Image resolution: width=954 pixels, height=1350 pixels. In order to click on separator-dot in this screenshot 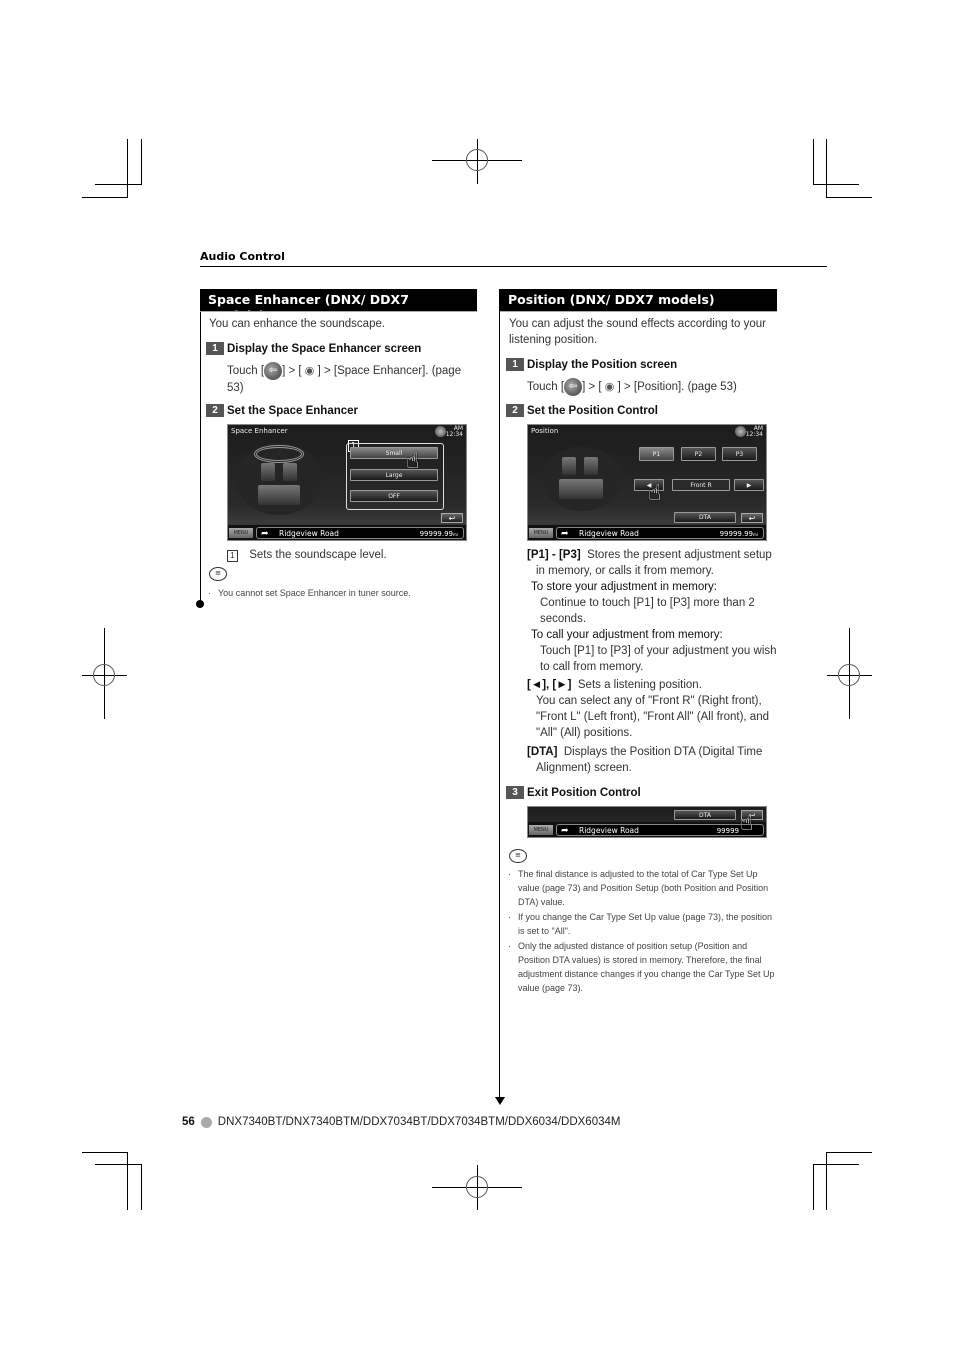, I will do `click(206, 1122)`.